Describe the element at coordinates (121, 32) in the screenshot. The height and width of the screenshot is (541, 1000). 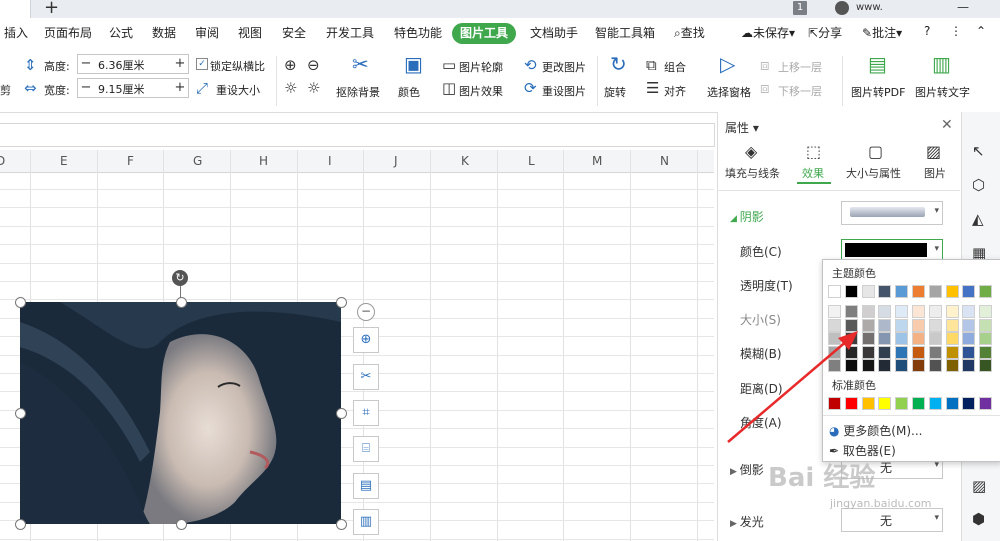
I see `menu-formula: 公式` at that location.